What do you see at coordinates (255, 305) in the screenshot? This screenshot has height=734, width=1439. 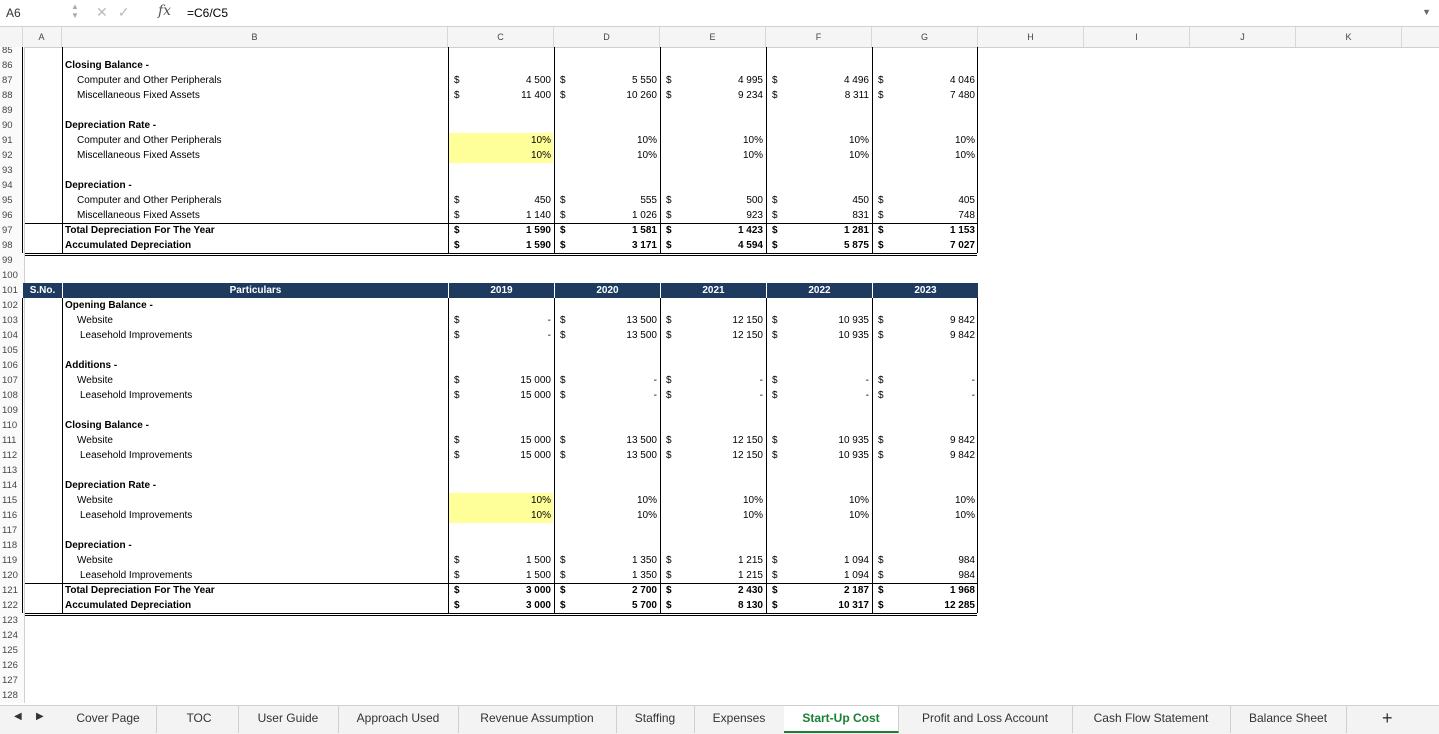 I see `row-label: Opening Balance -` at bounding box center [255, 305].